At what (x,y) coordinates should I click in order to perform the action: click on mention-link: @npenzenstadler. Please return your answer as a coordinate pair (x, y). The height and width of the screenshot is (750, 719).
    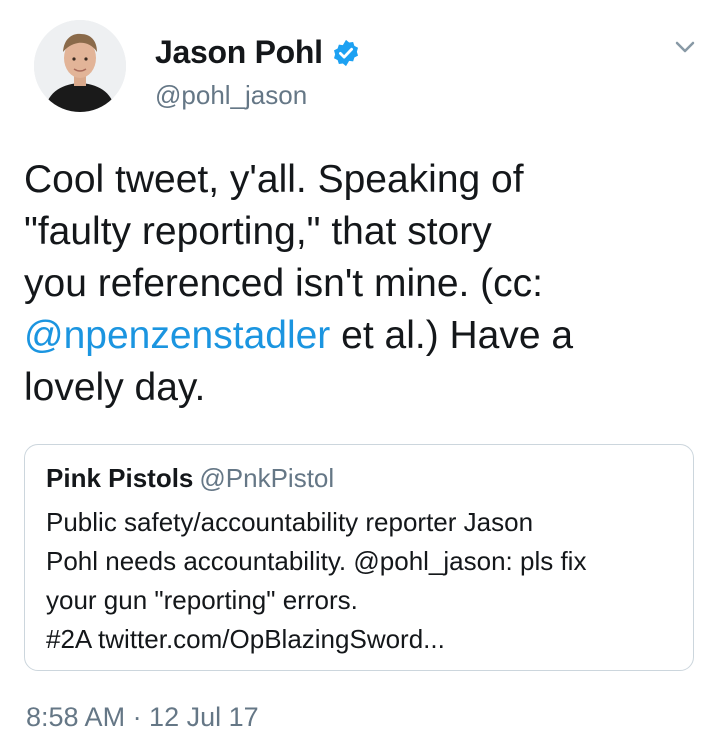
    Looking at the image, I should click on (177, 335).